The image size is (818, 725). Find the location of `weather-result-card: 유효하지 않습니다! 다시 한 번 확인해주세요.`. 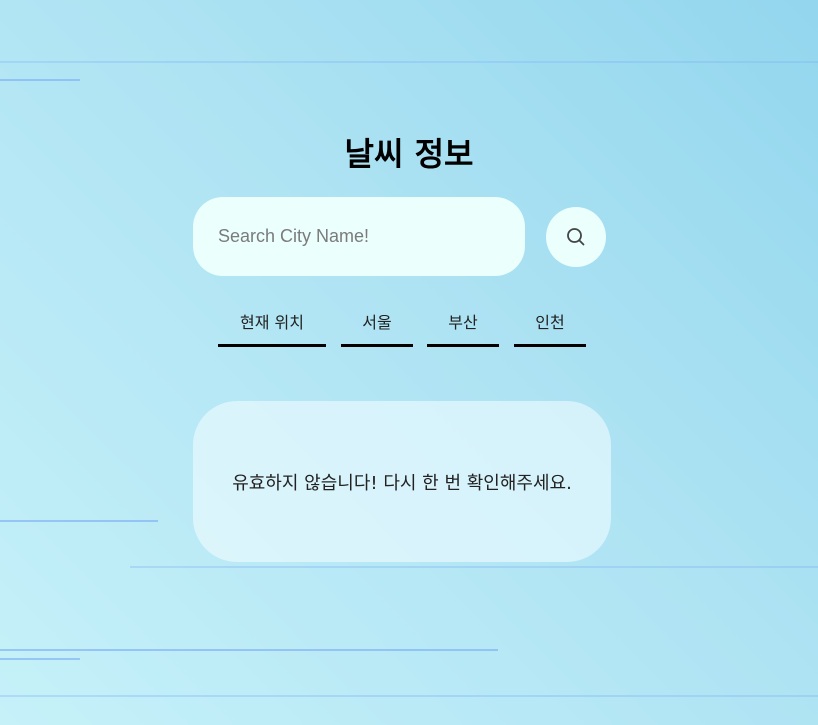

weather-result-card: 유효하지 않습니다! 다시 한 번 확인해주세요. is located at coordinates (402, 481).